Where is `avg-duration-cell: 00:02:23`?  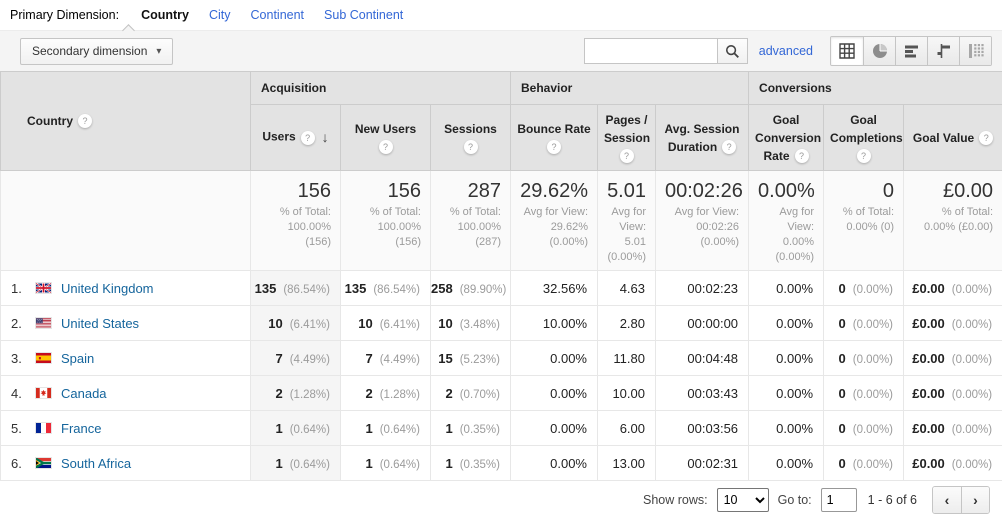 avg-duration-cell: 00:02:23 is located at coordinates (702, 288).